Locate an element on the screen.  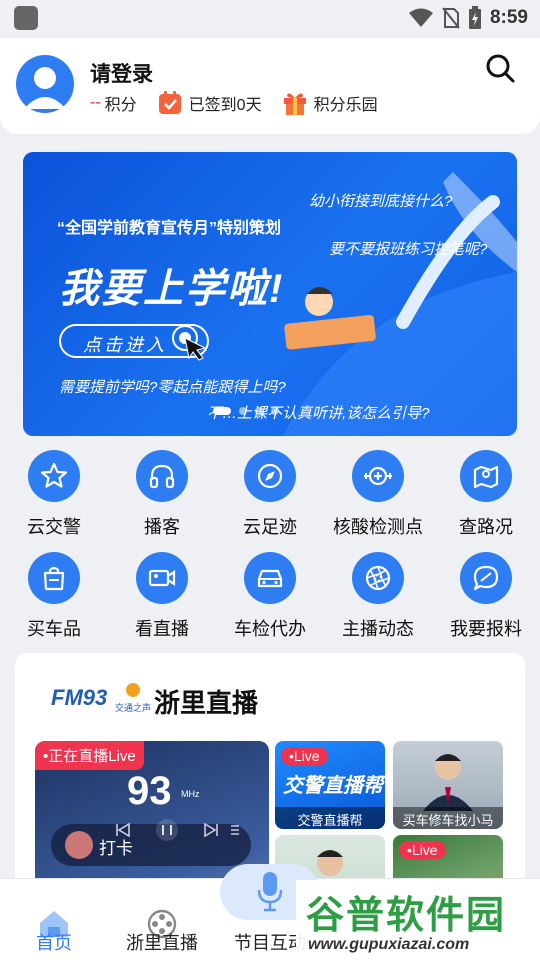
player-controls: 打卡 is located at coordinates (151, 842).